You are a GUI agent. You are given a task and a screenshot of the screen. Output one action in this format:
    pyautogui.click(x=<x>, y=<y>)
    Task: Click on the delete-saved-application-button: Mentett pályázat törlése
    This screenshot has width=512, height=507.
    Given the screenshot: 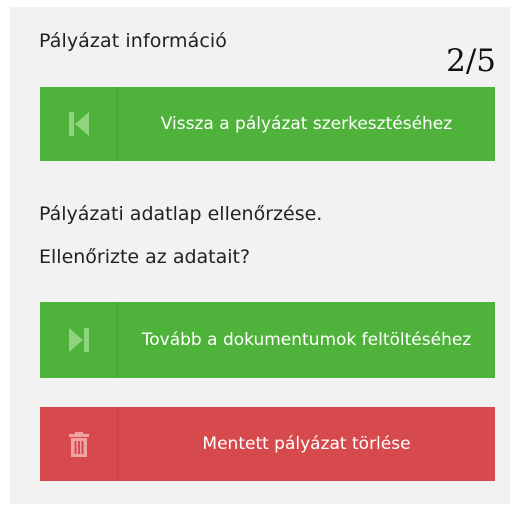 What is the action you would take?
    pyautogui.click(x=267, y=444)
    